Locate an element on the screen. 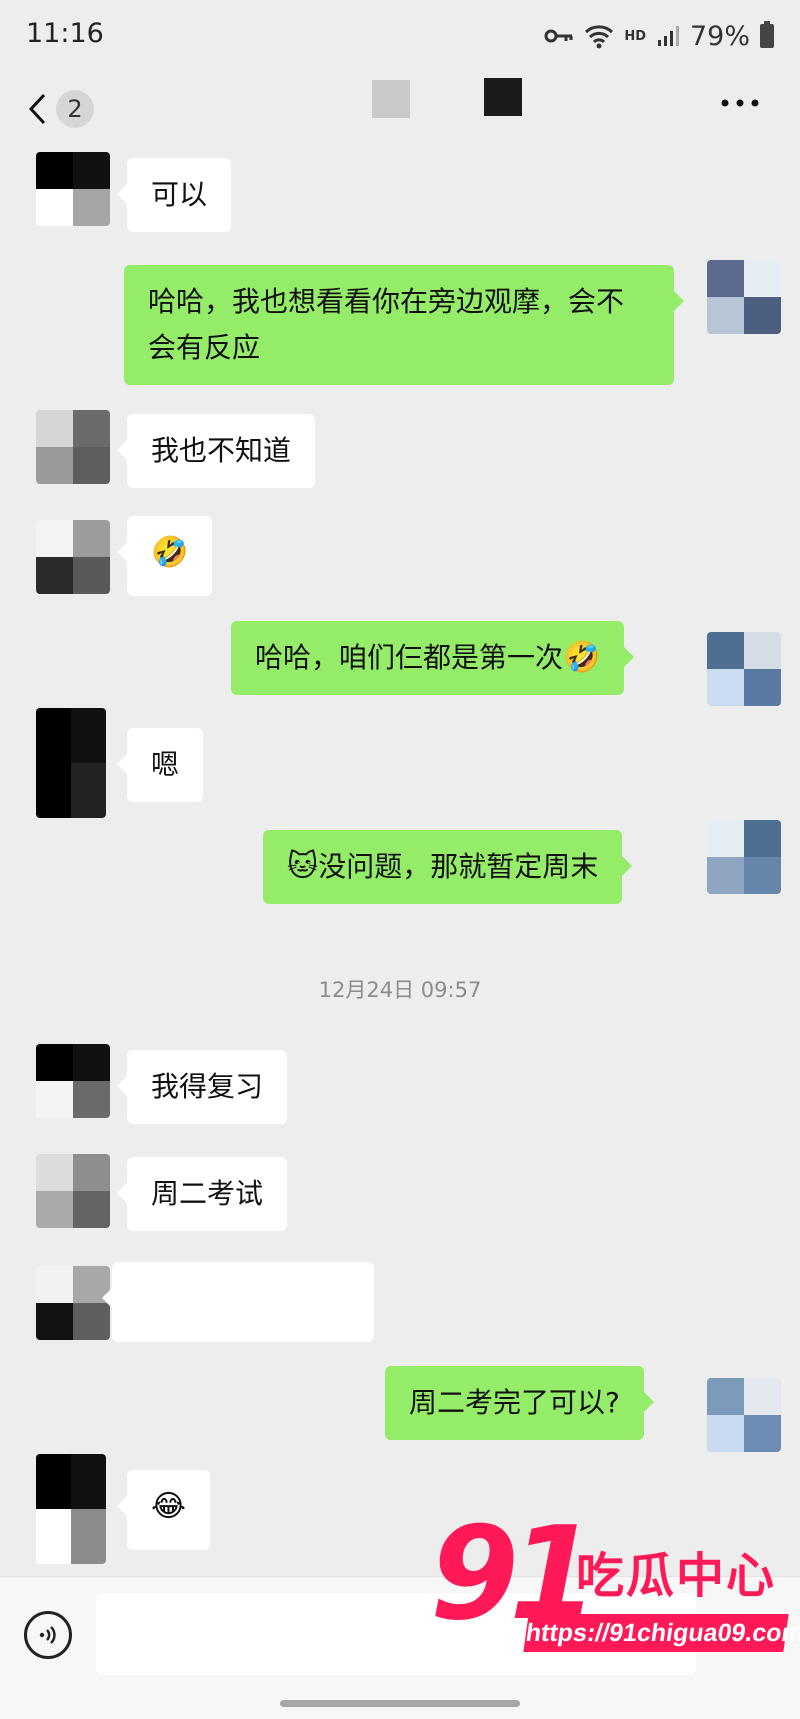 This screenshot has width=800, height=1719. message-bubble: 可以 is located at coordinates (174, 195).